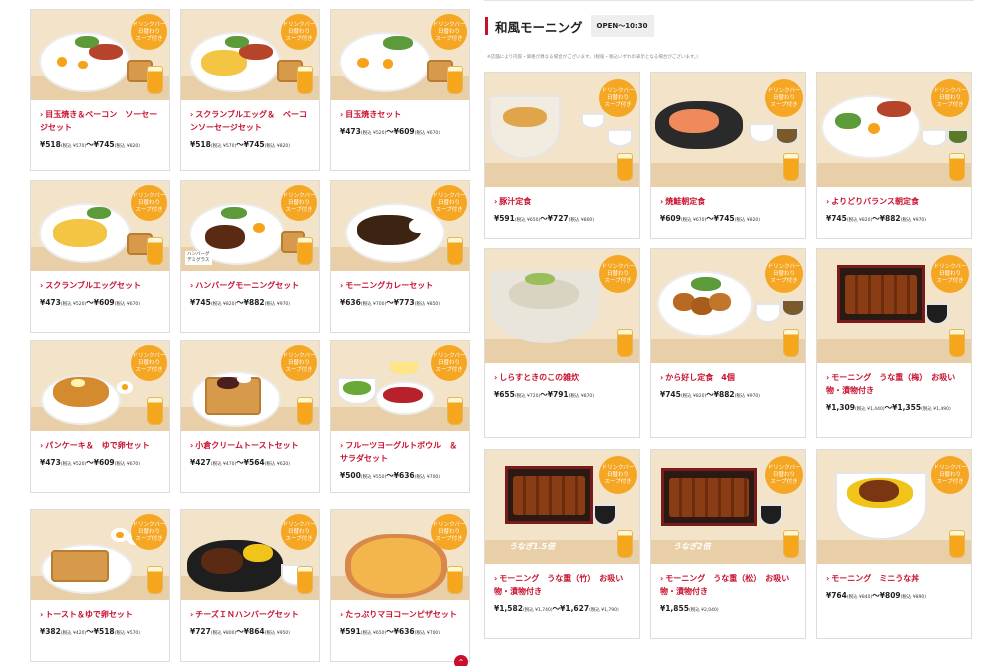 The image size is (1000, 666). Describe the element at coordinates (83, 66) in the screenshot. I see `fried-egg-icon` at that location.